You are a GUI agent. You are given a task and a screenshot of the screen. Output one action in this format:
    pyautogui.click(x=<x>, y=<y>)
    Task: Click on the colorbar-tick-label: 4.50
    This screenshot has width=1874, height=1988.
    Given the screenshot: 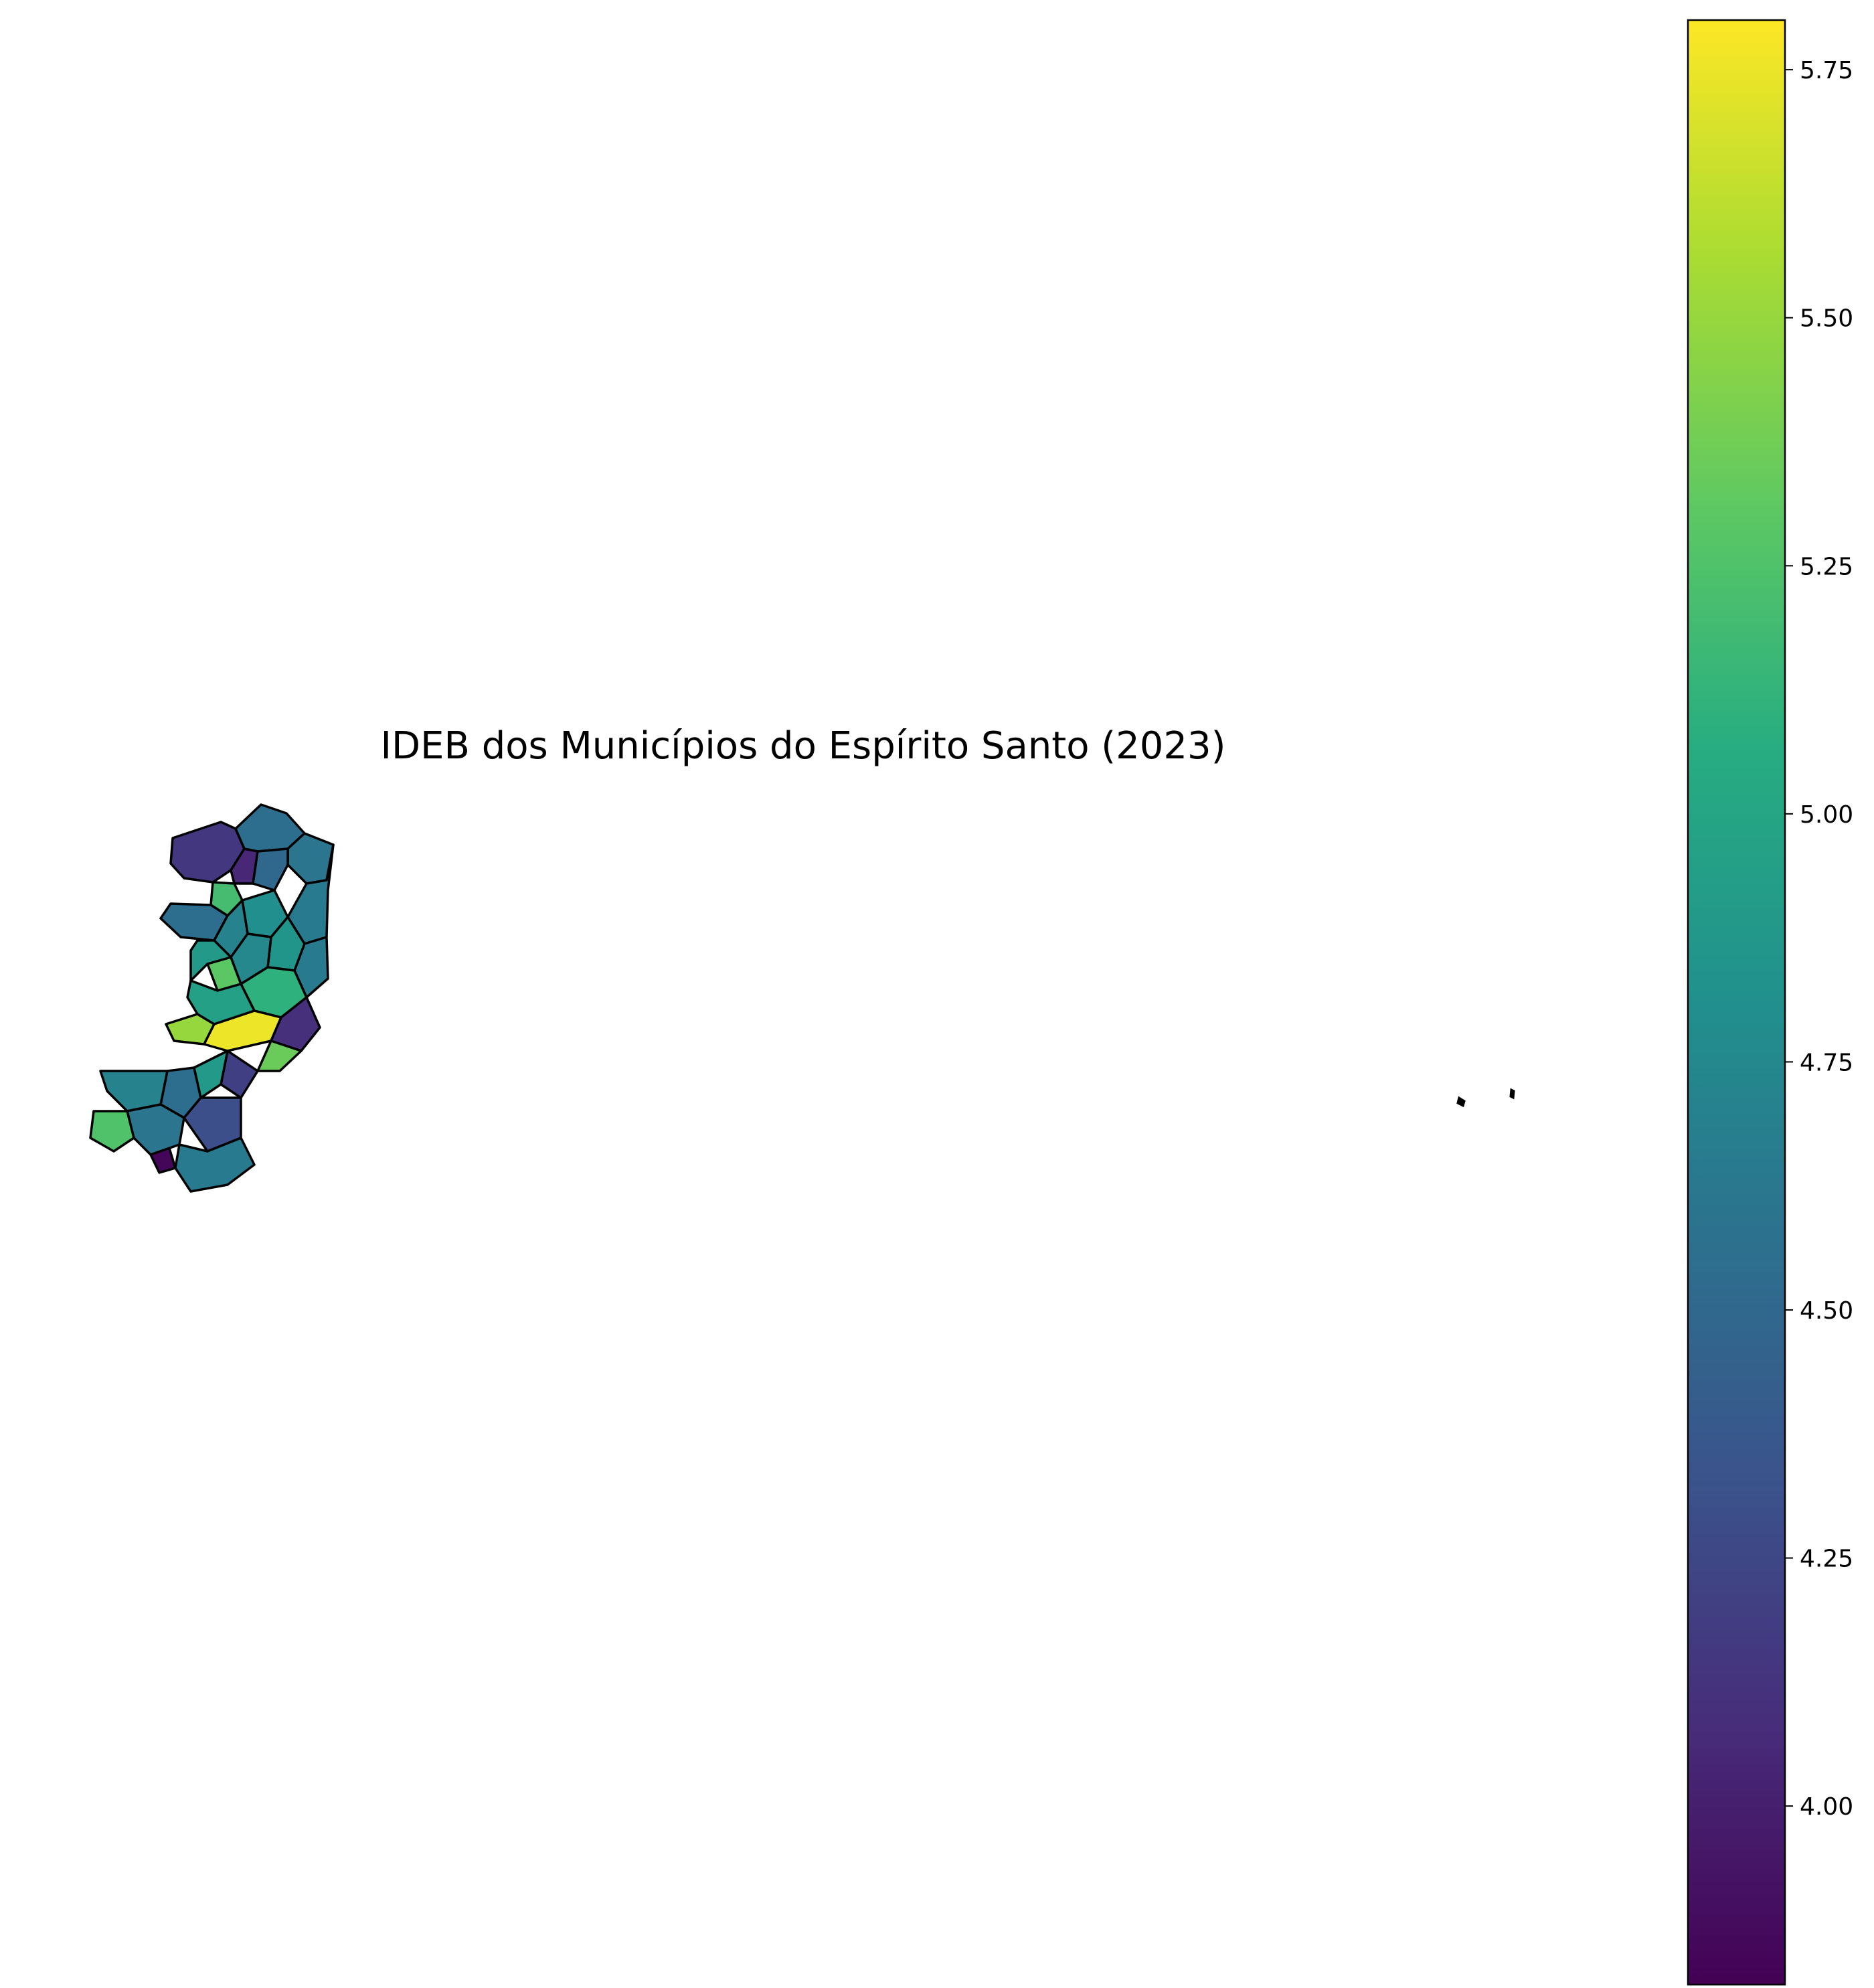 What is the action you would take?
    pyautogui.click(x=1827, y=1311)
    